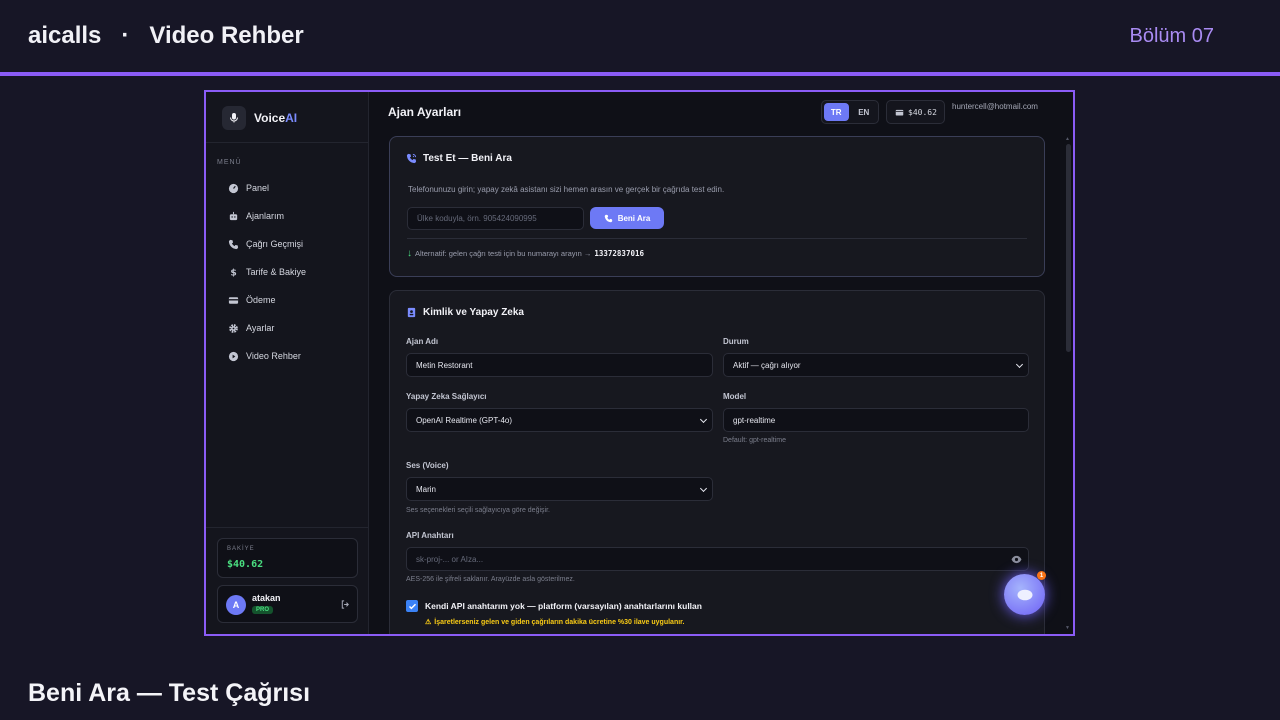 The height and width of the screenshot is (720, 1280). What do you see at coordinates (640, 691) in the screenshot?
I see `video-footer: Beni Ara — Test Çağrısı` at bounding box center [640, 691].